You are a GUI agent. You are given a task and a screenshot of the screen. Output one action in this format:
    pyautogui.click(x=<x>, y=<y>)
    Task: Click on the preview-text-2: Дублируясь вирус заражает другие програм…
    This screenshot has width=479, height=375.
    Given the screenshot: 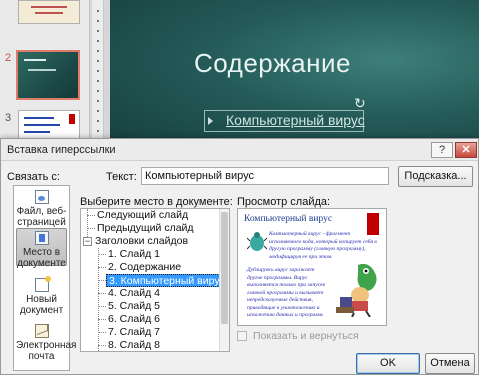 What is the action you would take?
    pyautogui.click(x=286, y=292)
    